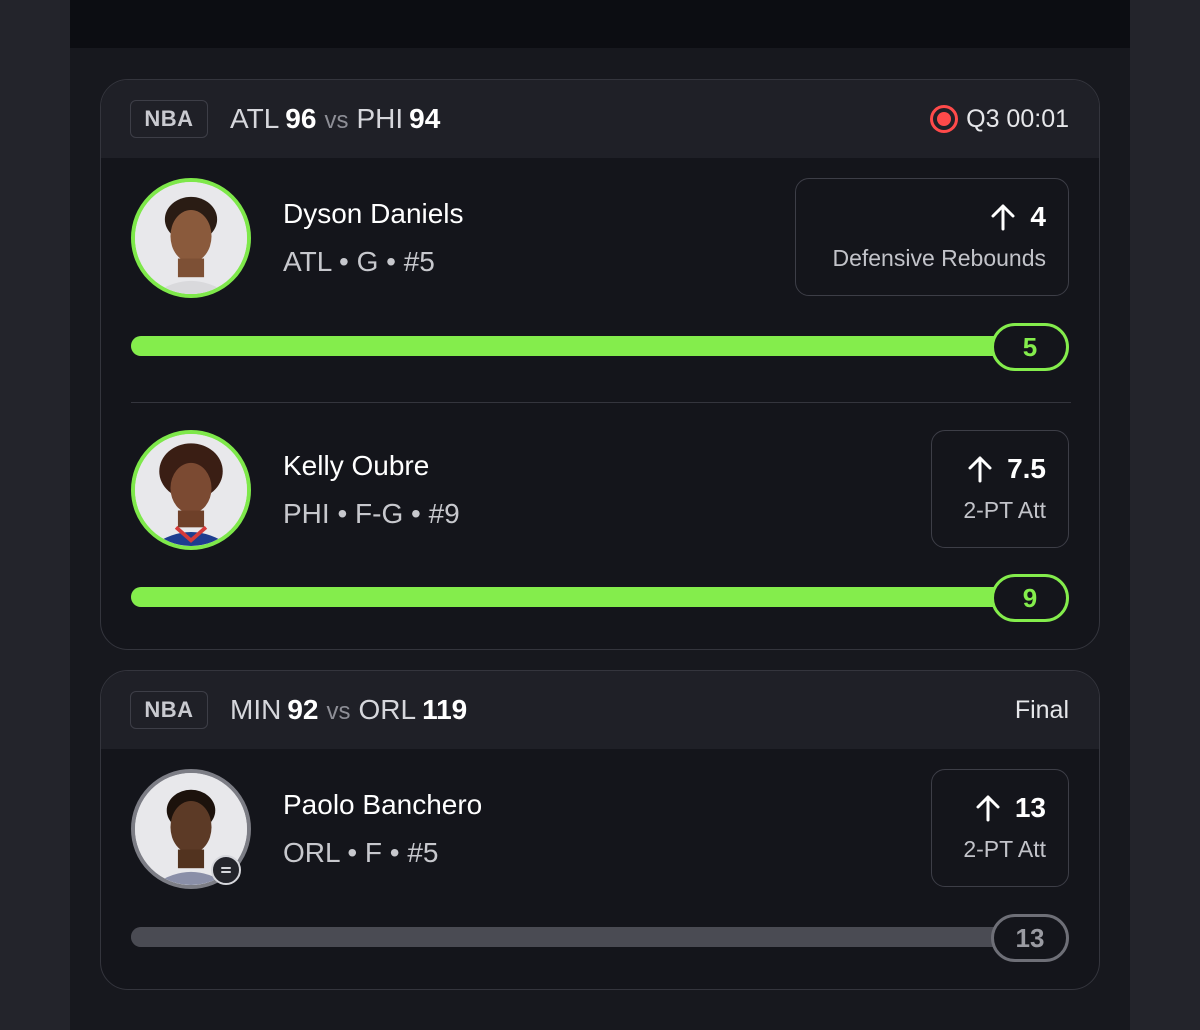 This screenshot has width=1200, height=1030. I want to click on game-clock: Q3 00:01, so click(1017, 118).